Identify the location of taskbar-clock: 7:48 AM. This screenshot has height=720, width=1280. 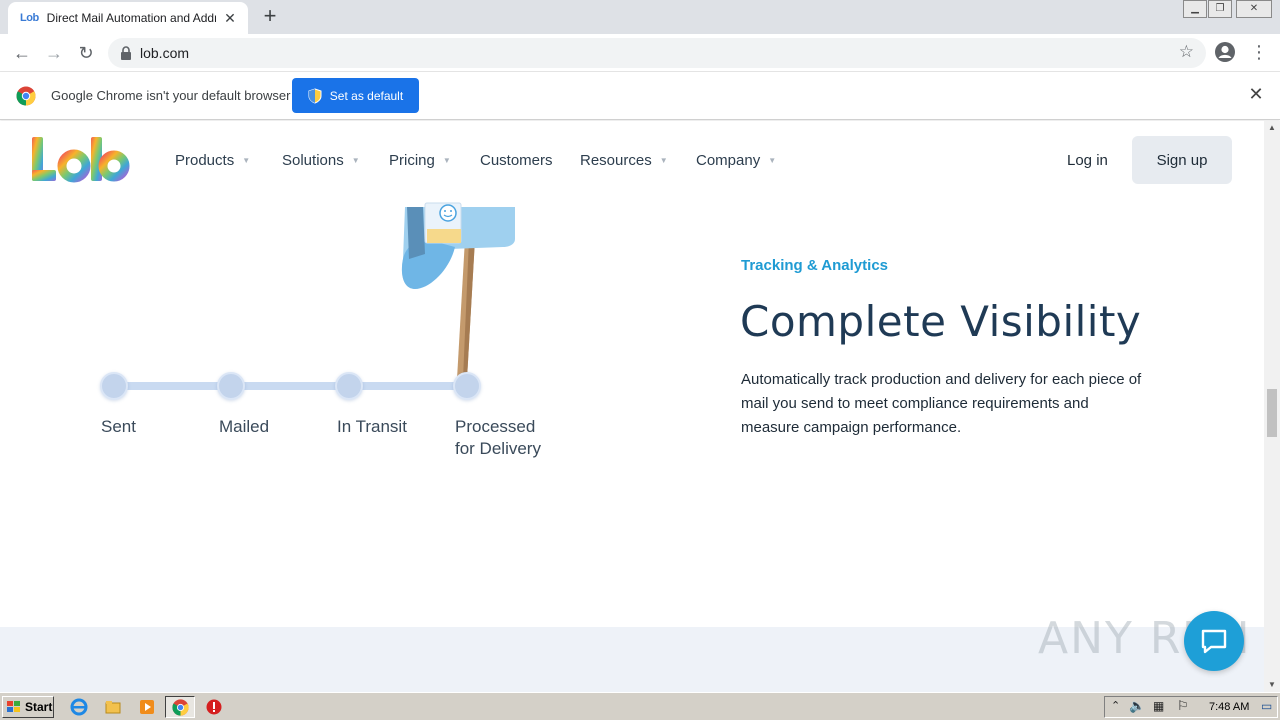
(1229, 707).